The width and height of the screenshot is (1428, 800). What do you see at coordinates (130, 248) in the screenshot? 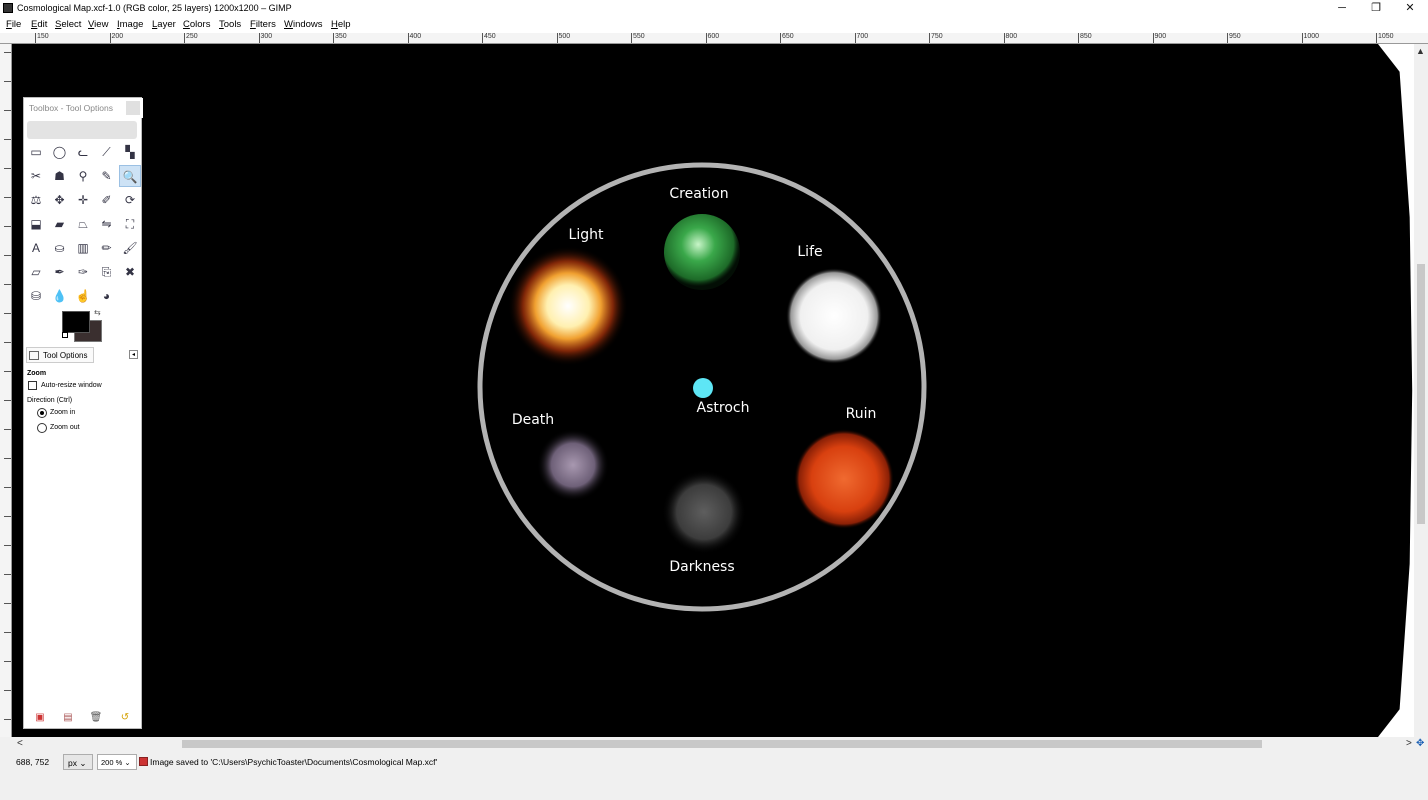
I see `paintbrush-icon: 🖌` at bounding box center [130, 248].